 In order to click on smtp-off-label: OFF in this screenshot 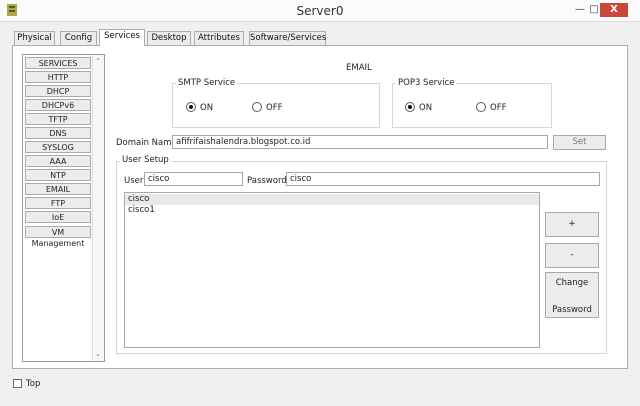, I will do `click(274, 108)`.